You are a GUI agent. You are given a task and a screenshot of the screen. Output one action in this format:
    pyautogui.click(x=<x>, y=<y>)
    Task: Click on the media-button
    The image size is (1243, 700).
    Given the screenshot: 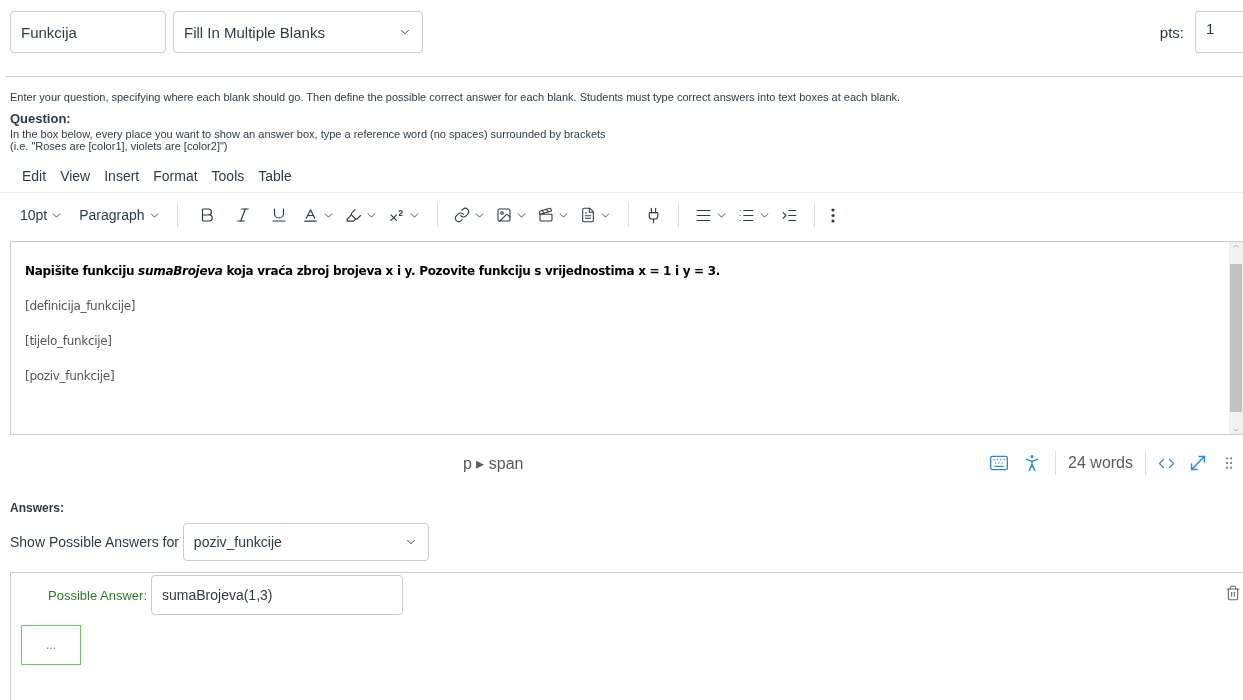 What is the action you would take?
    pyautogui.click(x=553, y=215)
    